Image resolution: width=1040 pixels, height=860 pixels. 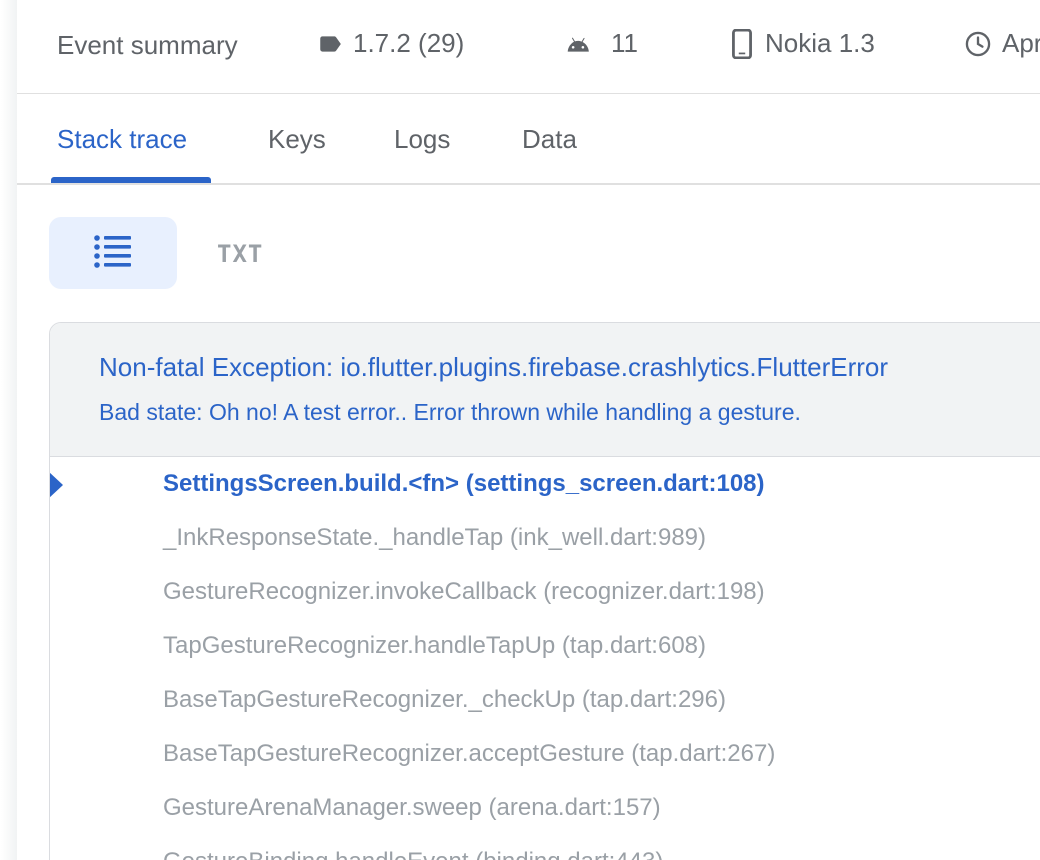 I want to click on app-version: 1.7.2 (29), so click(x=390, y=43).